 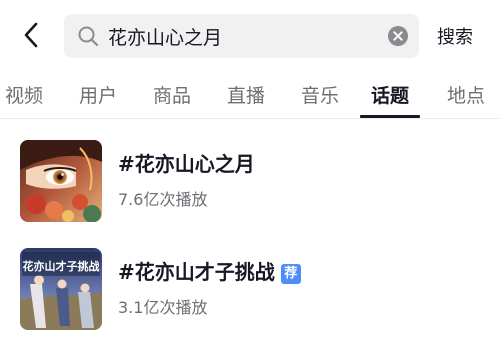 I want to click on search-button: 搜索, so click(x=455, y=36).